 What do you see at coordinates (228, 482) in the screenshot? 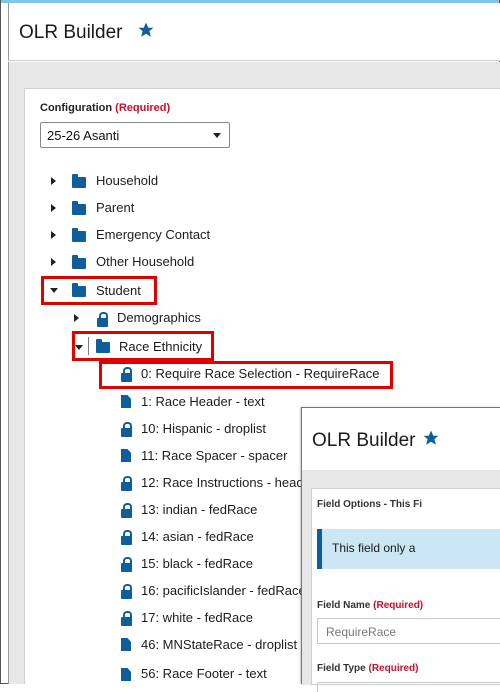
I see `tree-item: 12: Race Instructions - header` at bounding box center [228, 482].